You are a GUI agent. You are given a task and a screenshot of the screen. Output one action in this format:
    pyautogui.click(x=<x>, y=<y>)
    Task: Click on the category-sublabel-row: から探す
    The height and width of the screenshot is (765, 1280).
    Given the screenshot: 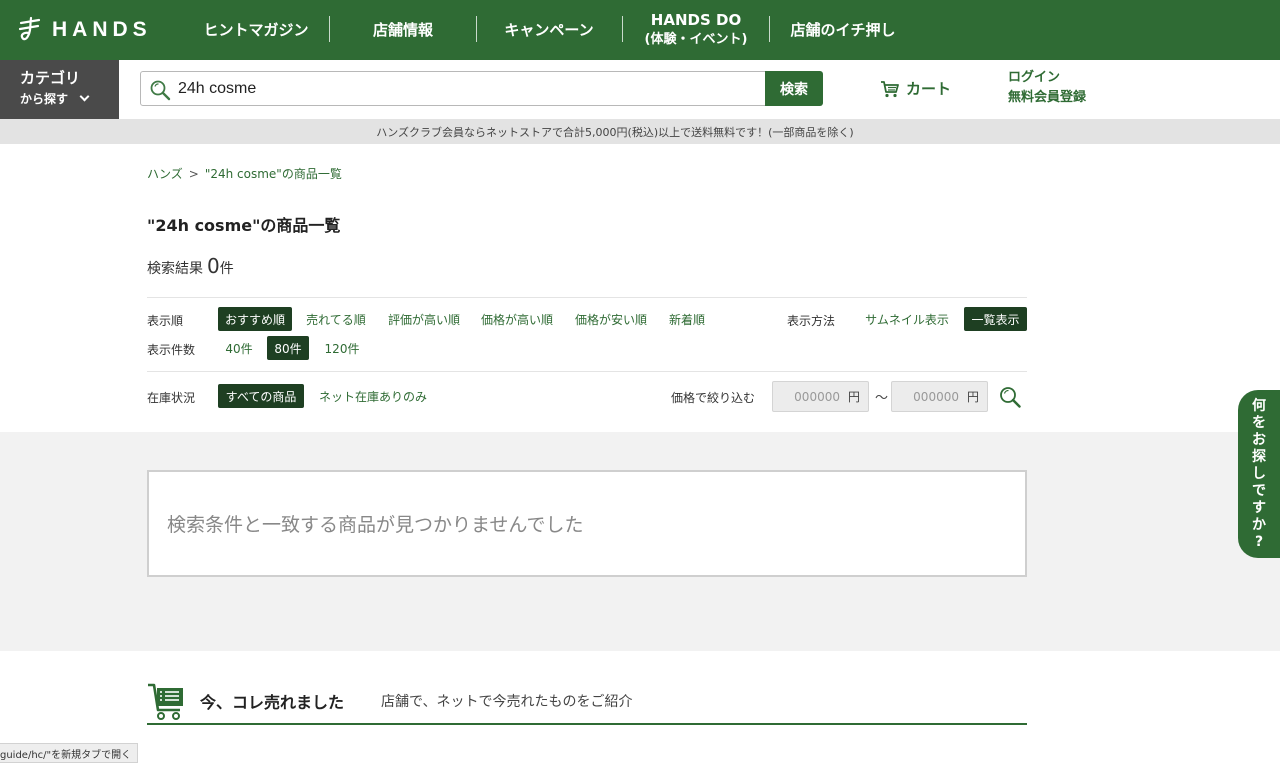 What is the action you would take?
    pyautogui.click(x=69, y=98)
    